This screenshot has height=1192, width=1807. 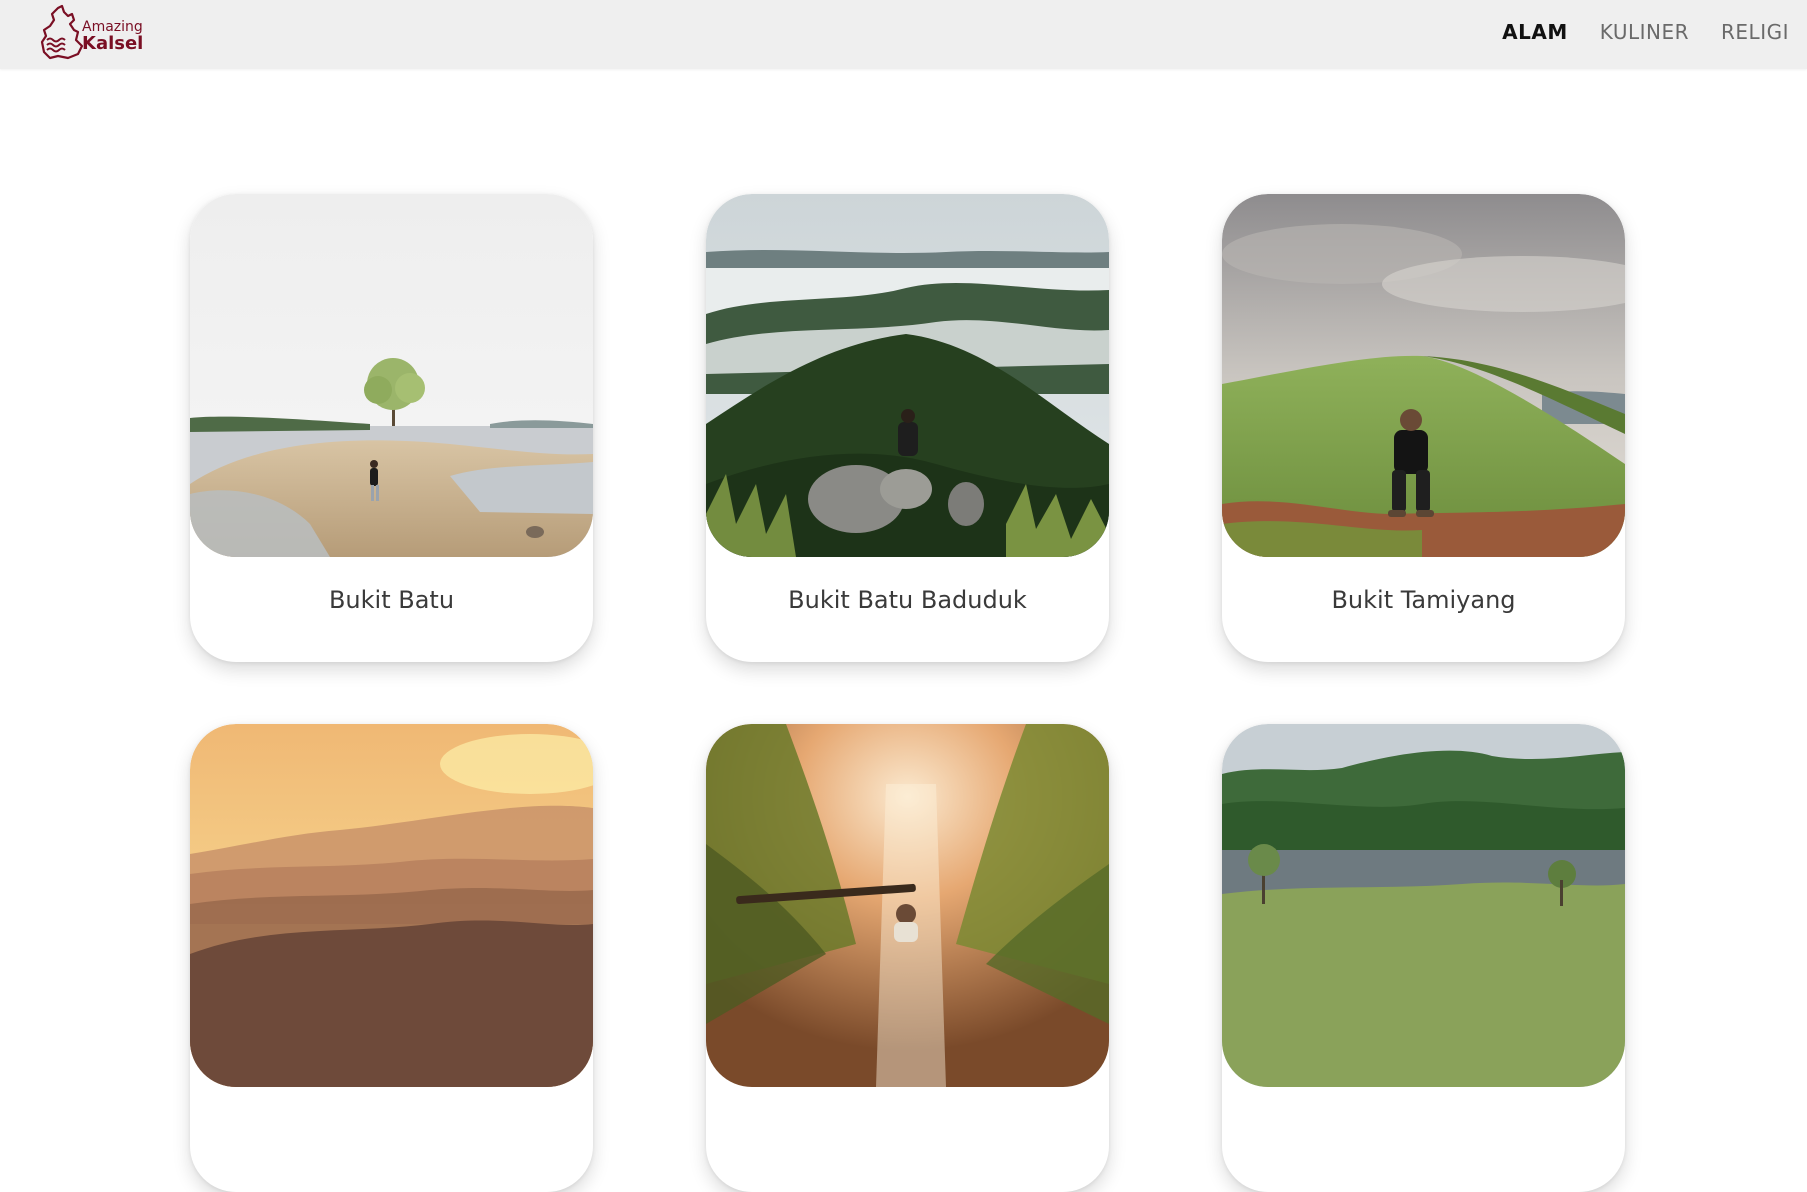 I want to click on nav-link-religi: RELIGI, so click(x=1755, y=32).